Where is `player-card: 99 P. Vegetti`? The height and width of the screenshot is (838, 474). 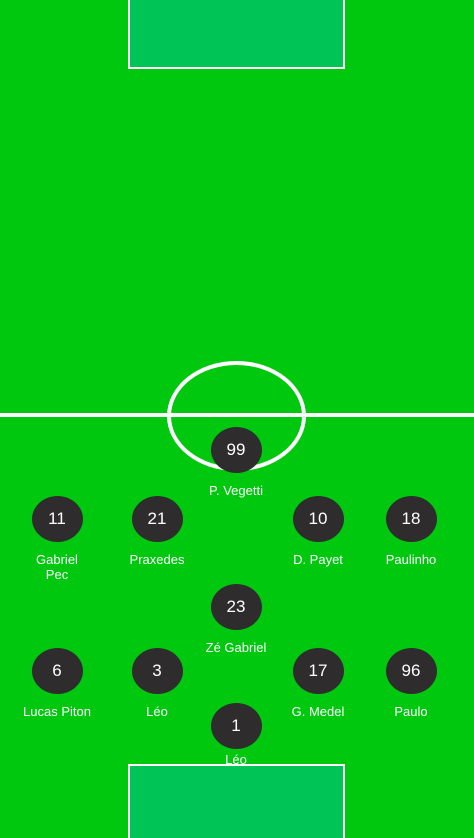
player-card: 99 P. Vegetti is located at coordinates (236, 462).